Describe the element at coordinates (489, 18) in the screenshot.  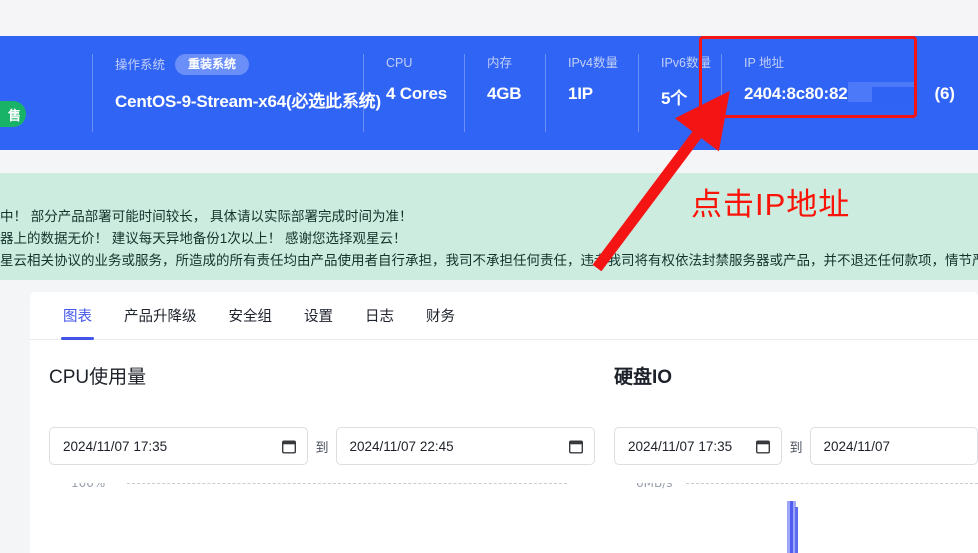
I see `page-top-strip` at that location.